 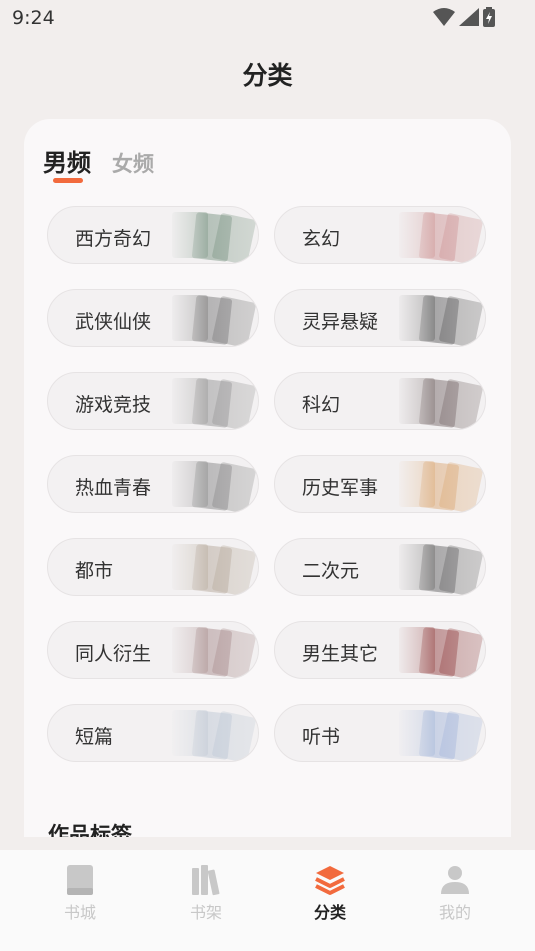 I want to click on category-label: 历史军事, so click(x=340, y=488).